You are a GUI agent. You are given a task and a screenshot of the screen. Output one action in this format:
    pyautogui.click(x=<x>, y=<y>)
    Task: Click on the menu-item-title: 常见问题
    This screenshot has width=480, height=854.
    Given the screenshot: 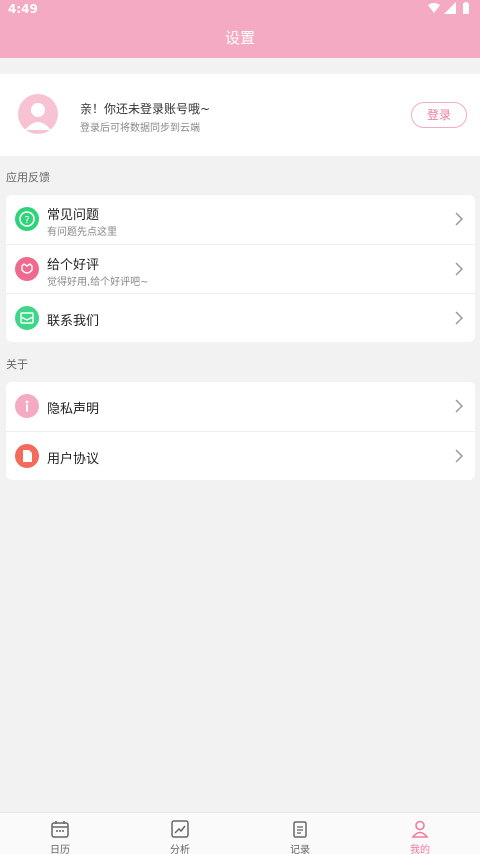 What is the action you would take?
    pyautogui.click(x=73, y=215)
    